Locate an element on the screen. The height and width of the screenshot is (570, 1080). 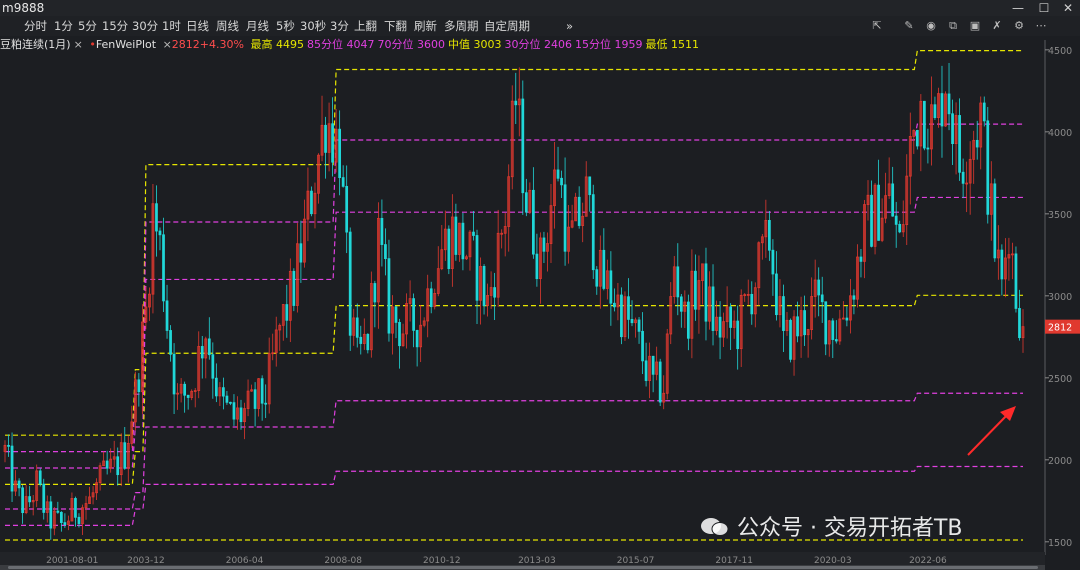
period-button-13: 下翻 is located at coordinates (395, 26).